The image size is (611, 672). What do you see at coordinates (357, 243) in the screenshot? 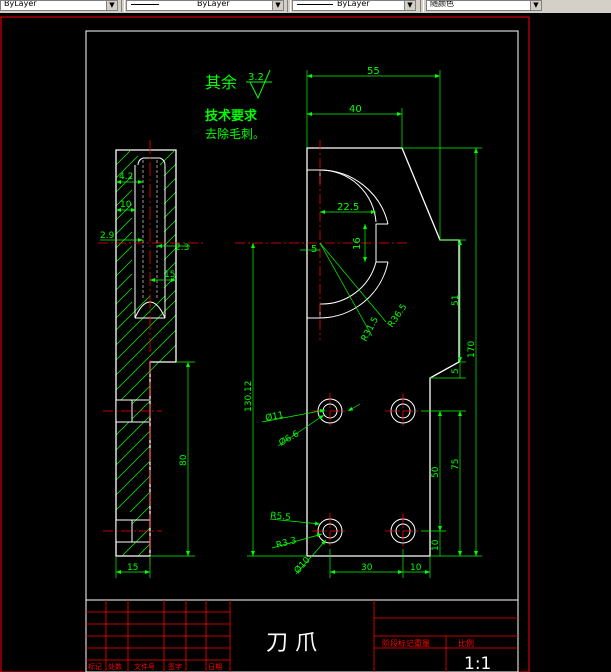
I see `dim-16: 16` at bounding box center [357, 243].